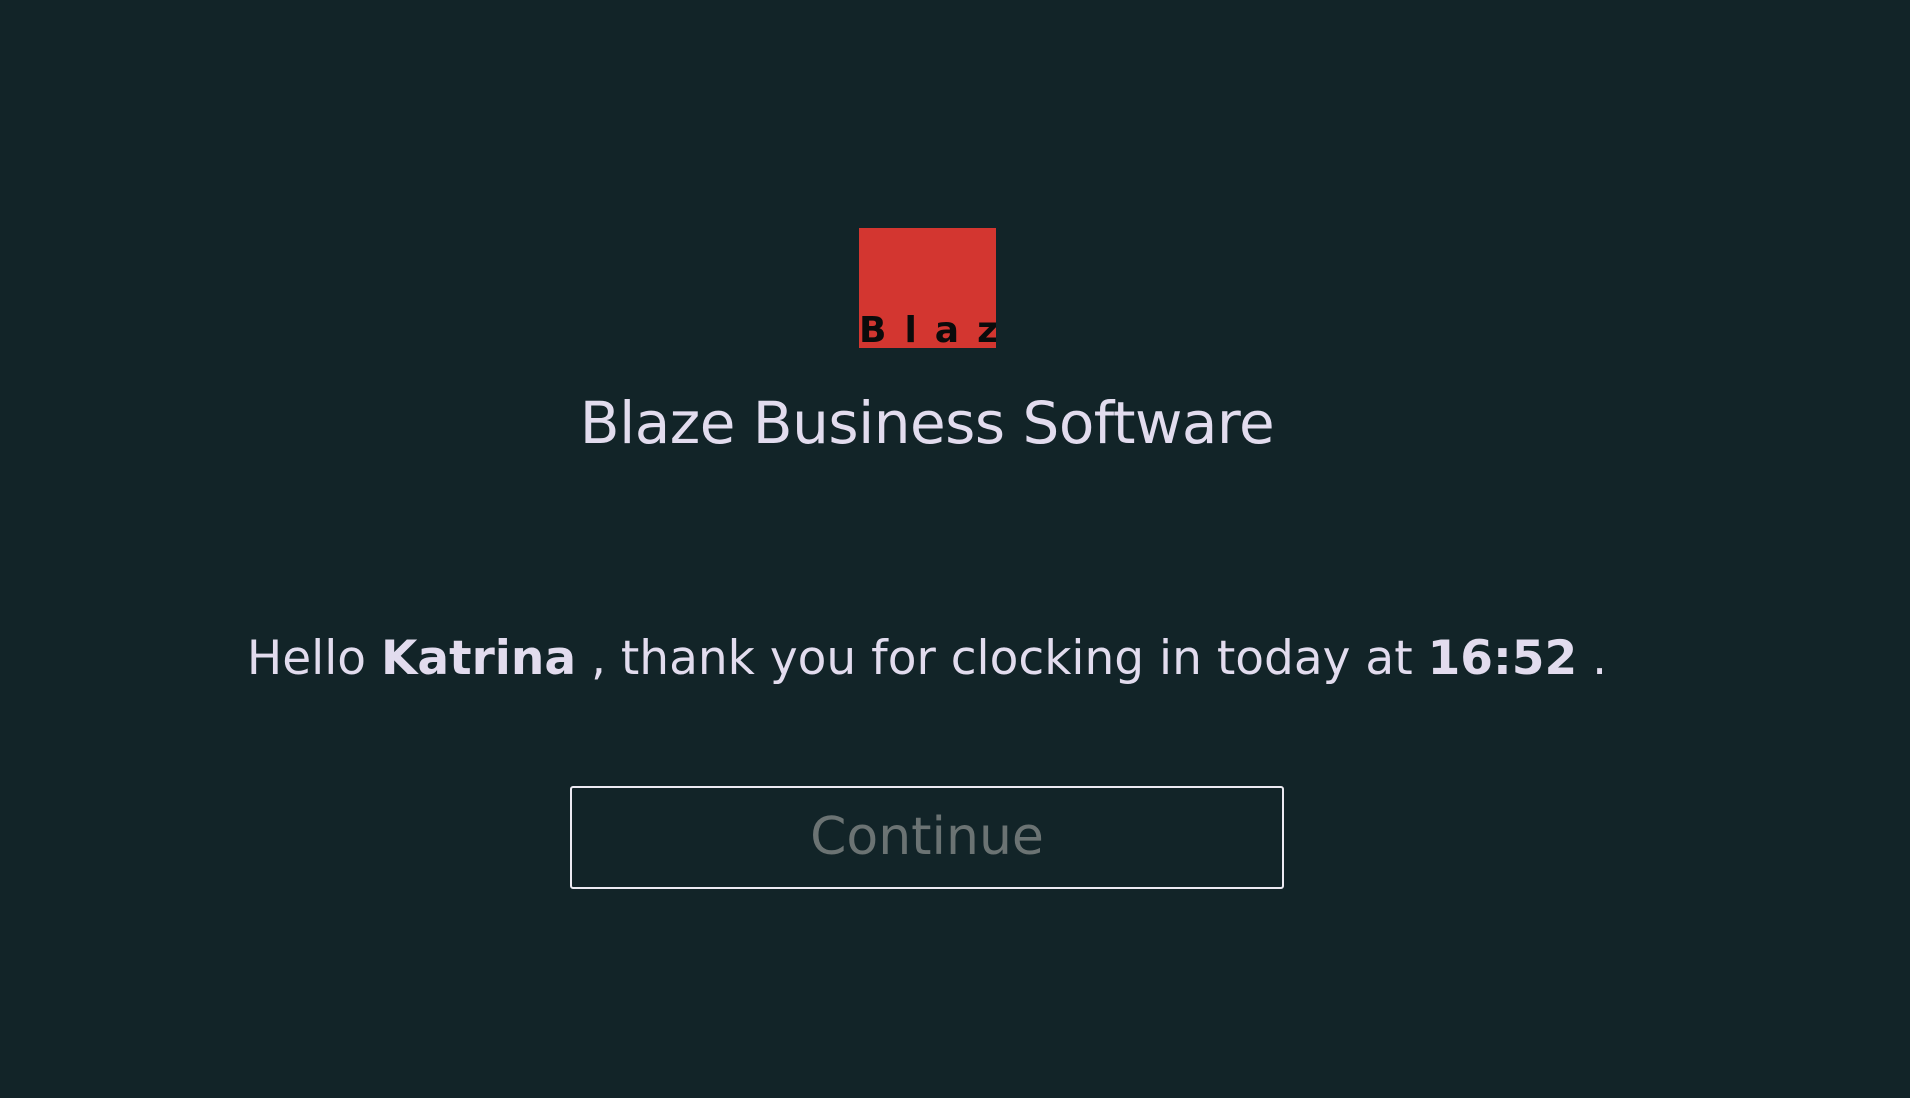  What do you see at coordinates (478, 658) in the screenshot?
I see `employee-name: Katrina` at bounding box center [478, 658].